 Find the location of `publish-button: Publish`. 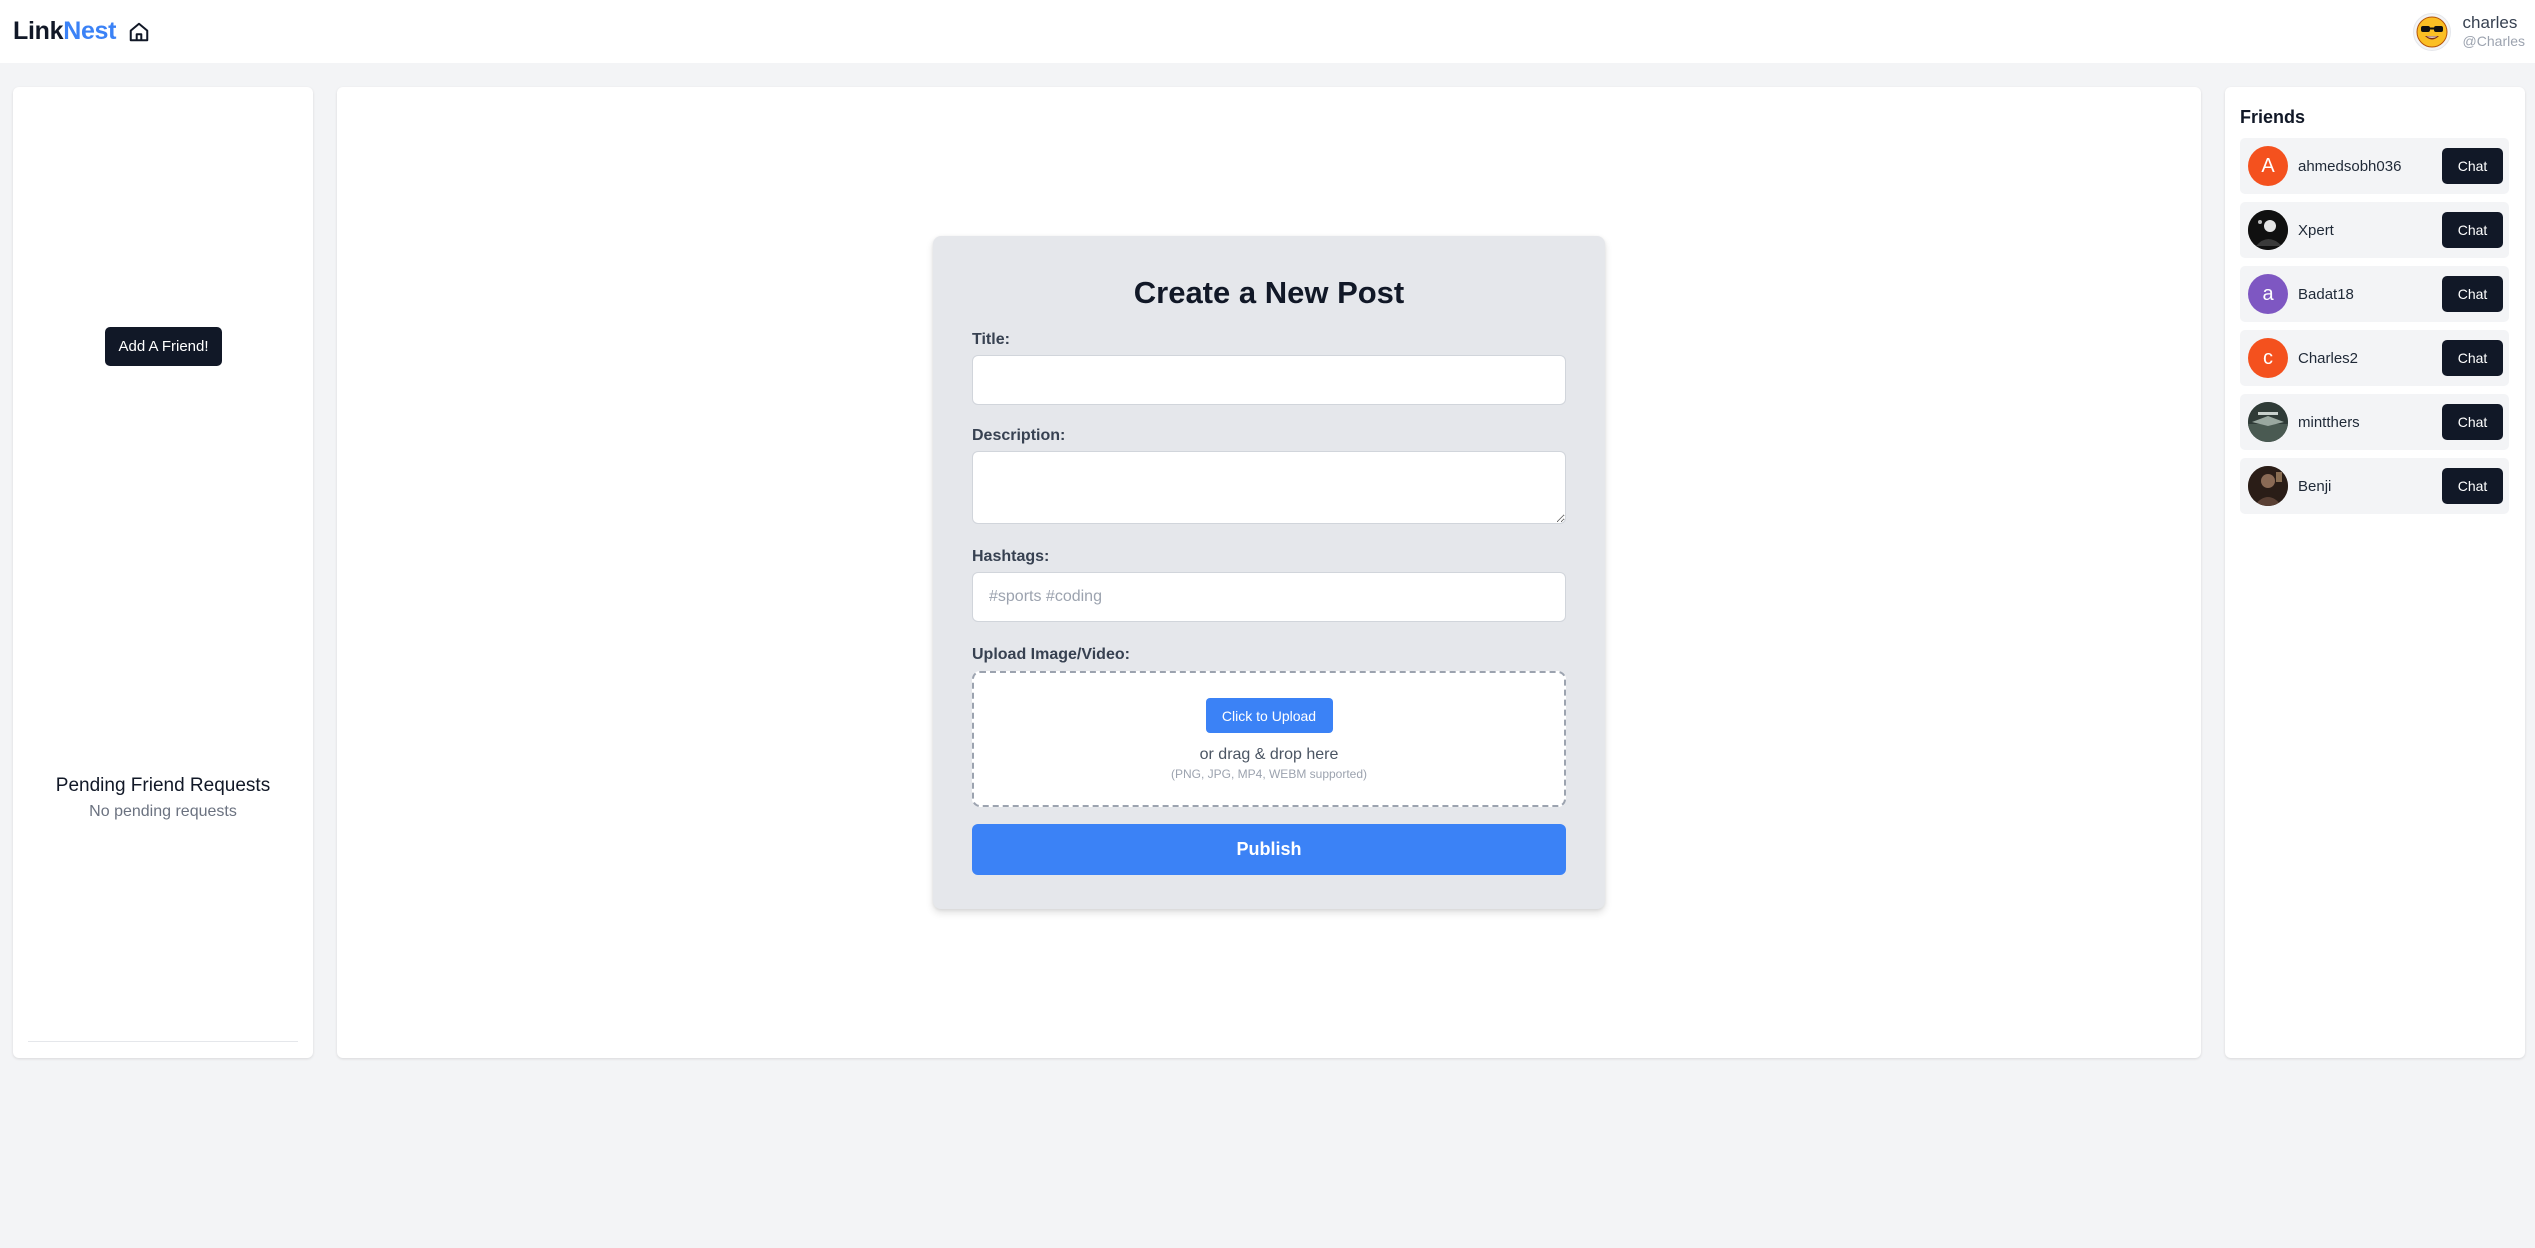

publish-button: Publish is located at coordinates (1269, 849).